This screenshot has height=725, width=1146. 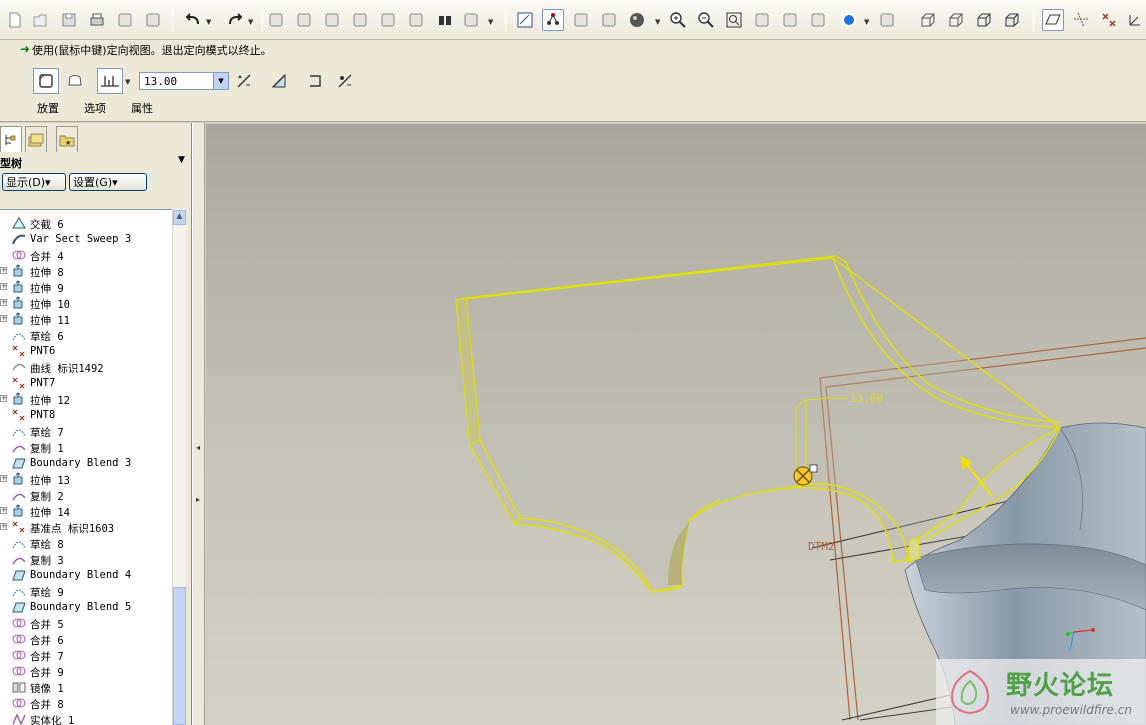 I want to click on tree-item: Boundary Blend 3, so click(x=86, y=463).